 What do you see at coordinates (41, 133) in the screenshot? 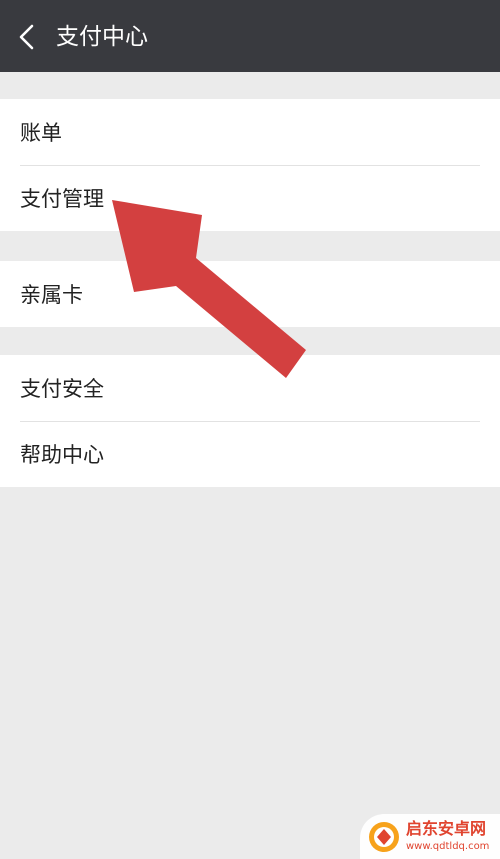
I see `menu-item-label: 账单` at bounding box center [41, 133].